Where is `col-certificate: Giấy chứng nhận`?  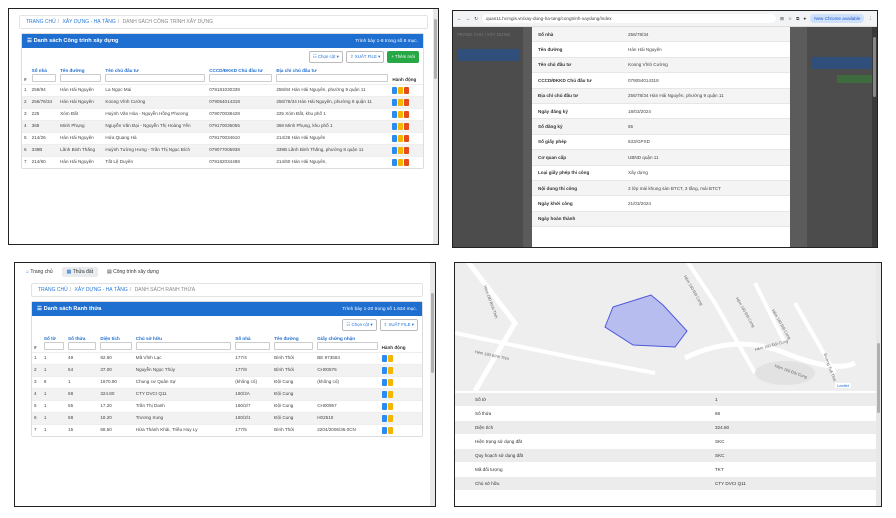 col-certificate: Giấy chứng nhận is located at coordinates (347, 343).